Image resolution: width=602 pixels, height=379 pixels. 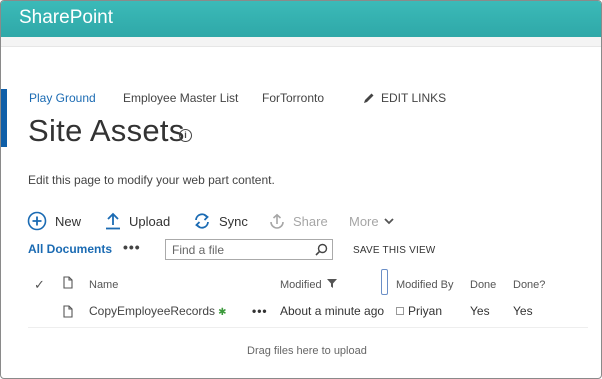 I want to click on new-label: New, so click(x=68, y=221).